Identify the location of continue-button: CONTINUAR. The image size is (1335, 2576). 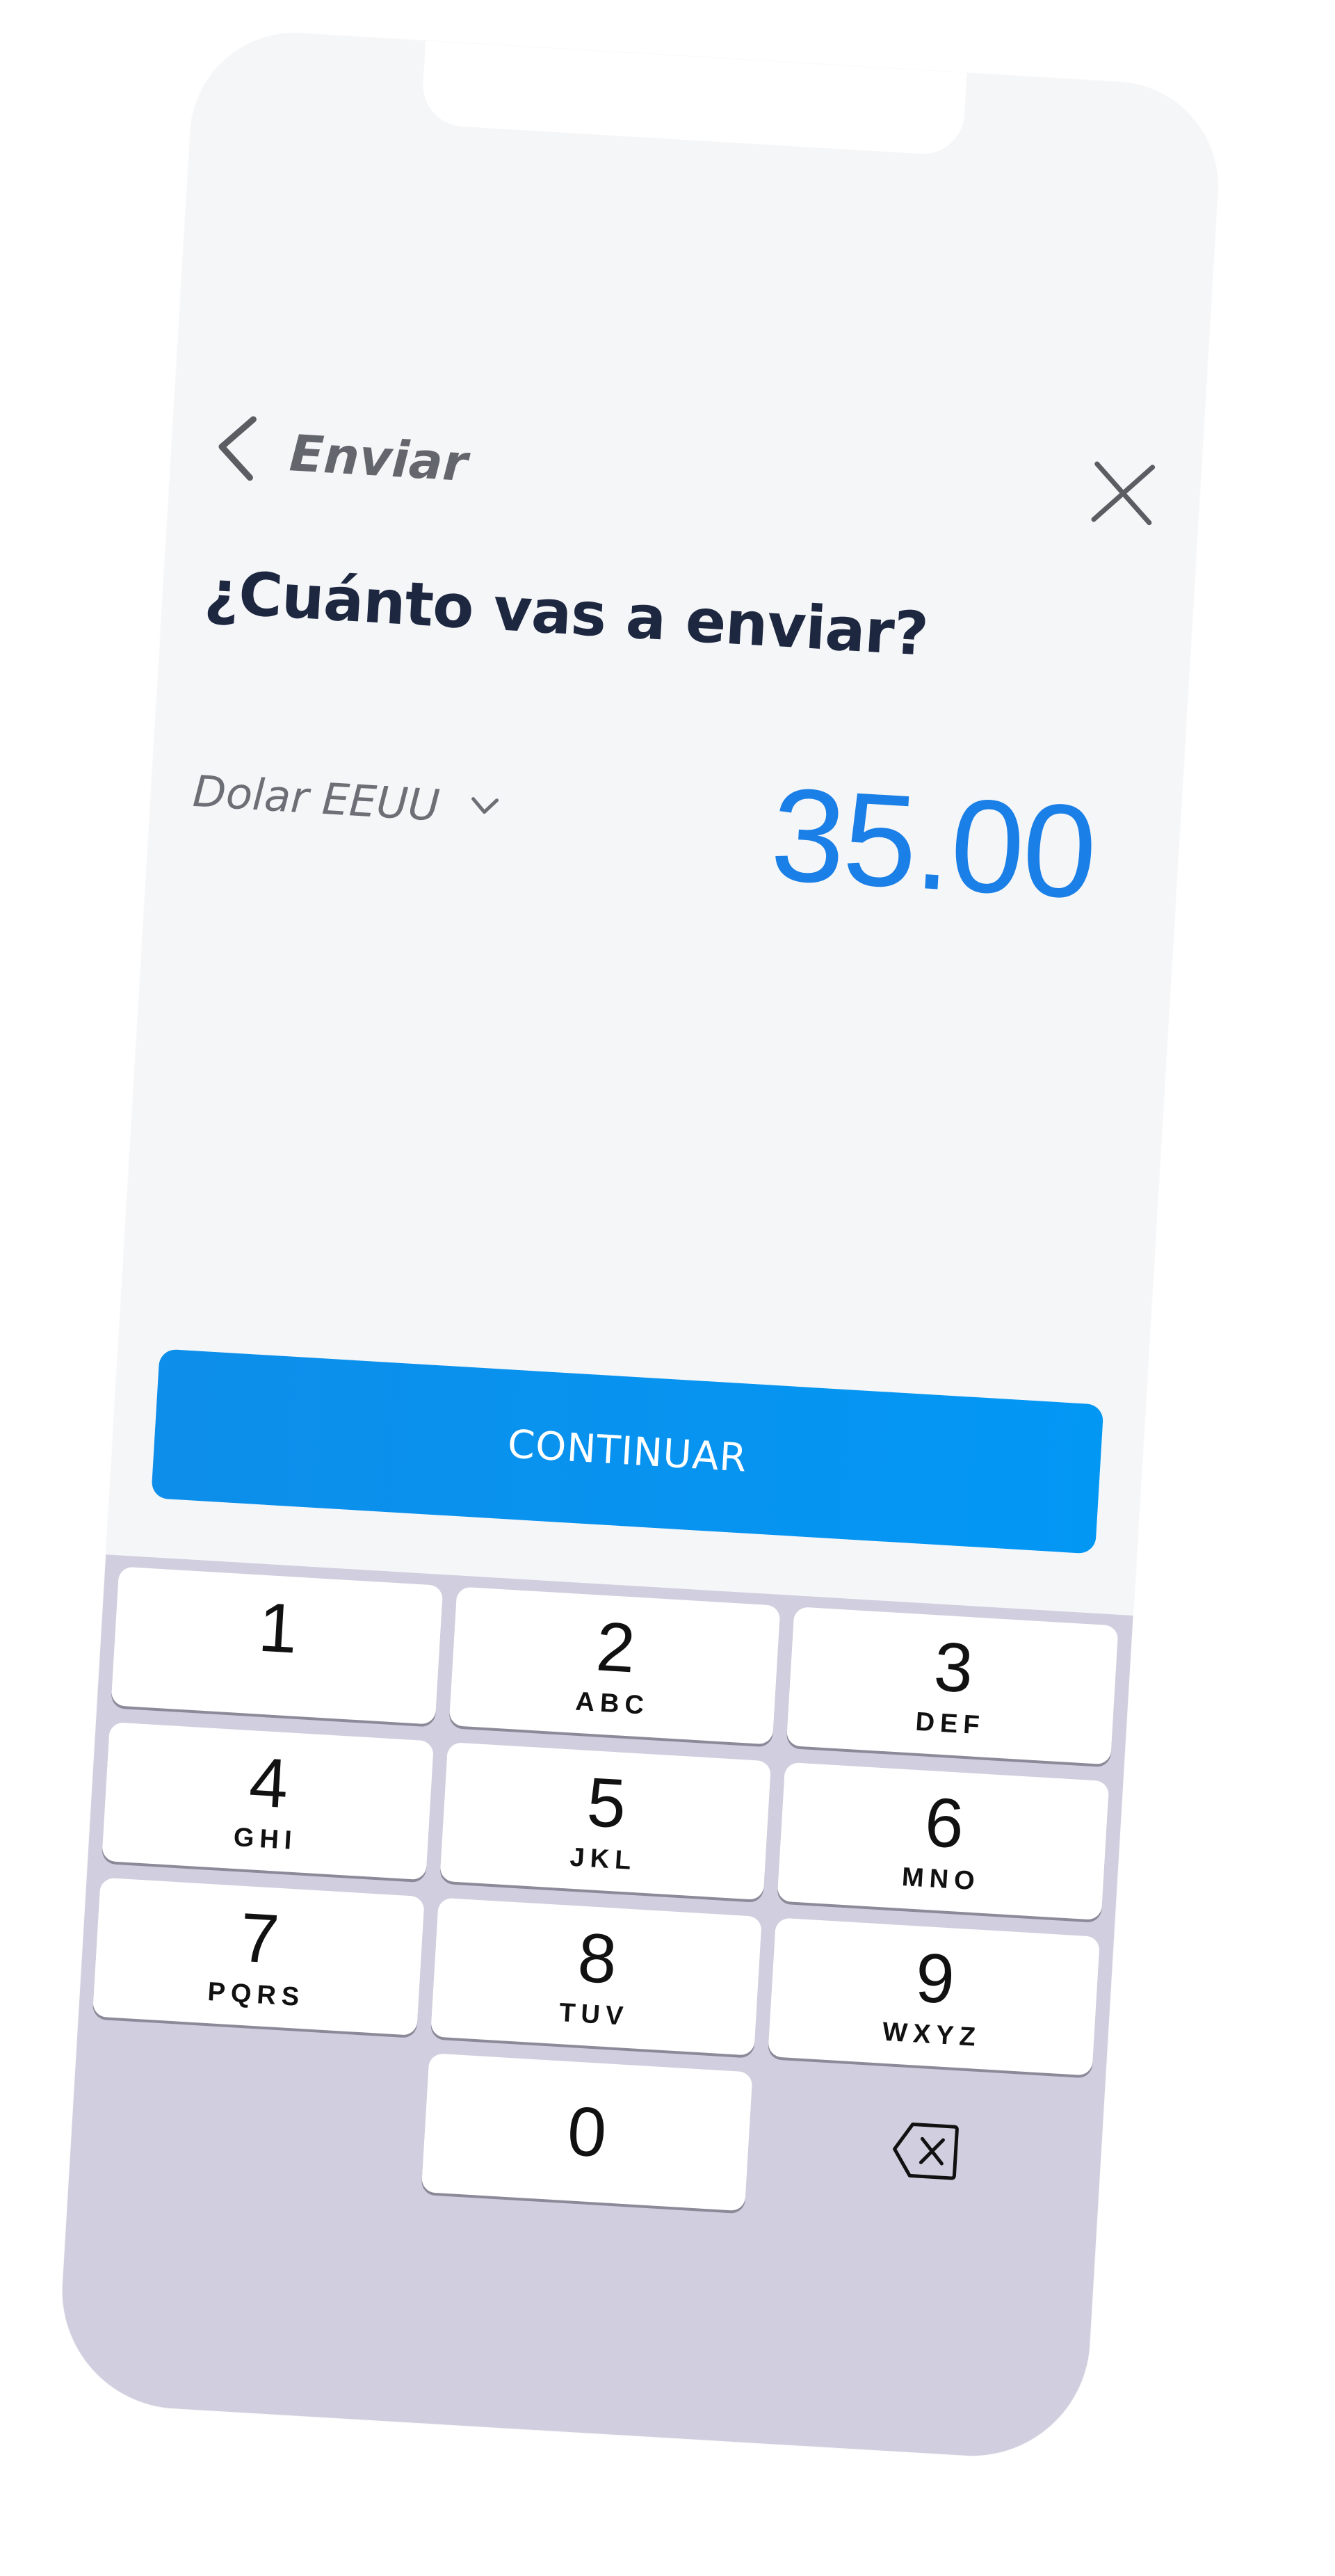
(627, 1452).